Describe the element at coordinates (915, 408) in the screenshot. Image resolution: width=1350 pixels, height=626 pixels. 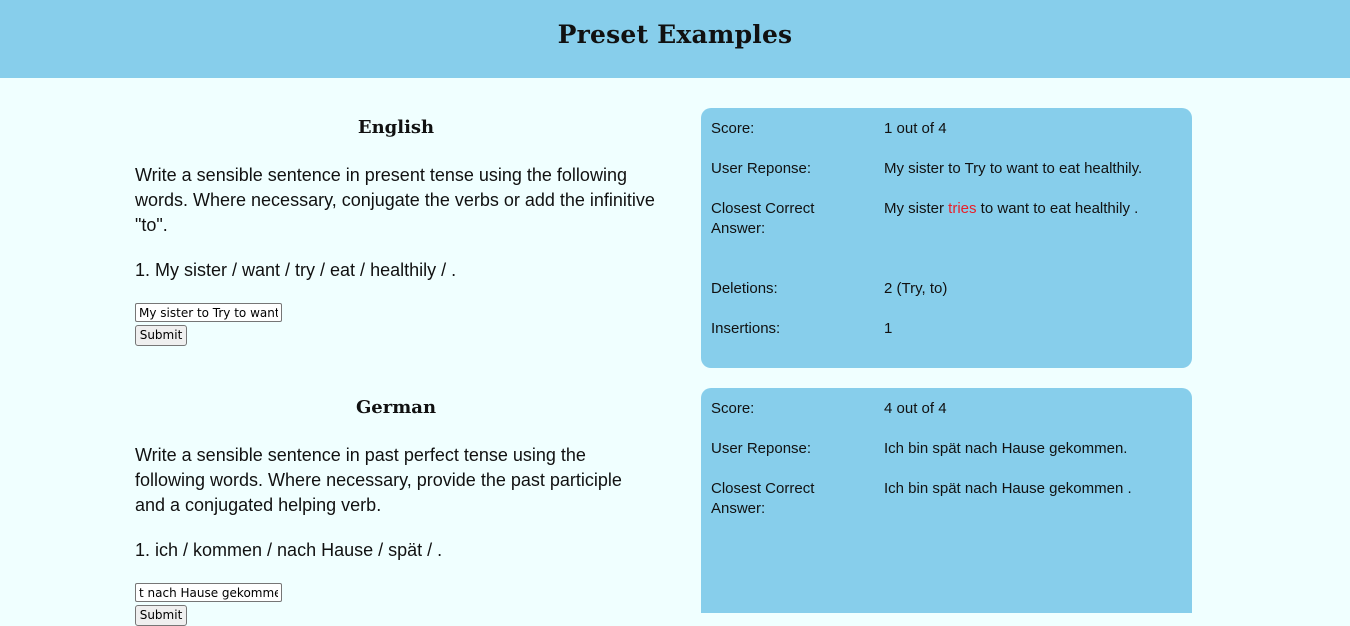
I see `score-value: 4 out of 4` at that location.